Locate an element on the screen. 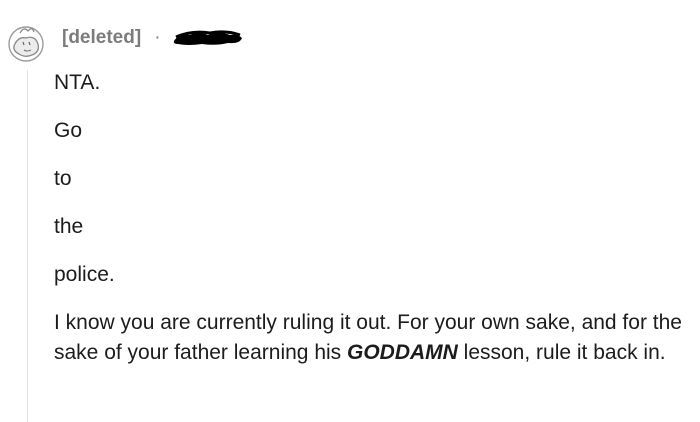 This screenshot has width=700, height=422. paragraph-go: Go is located at coordinates (68, 130).